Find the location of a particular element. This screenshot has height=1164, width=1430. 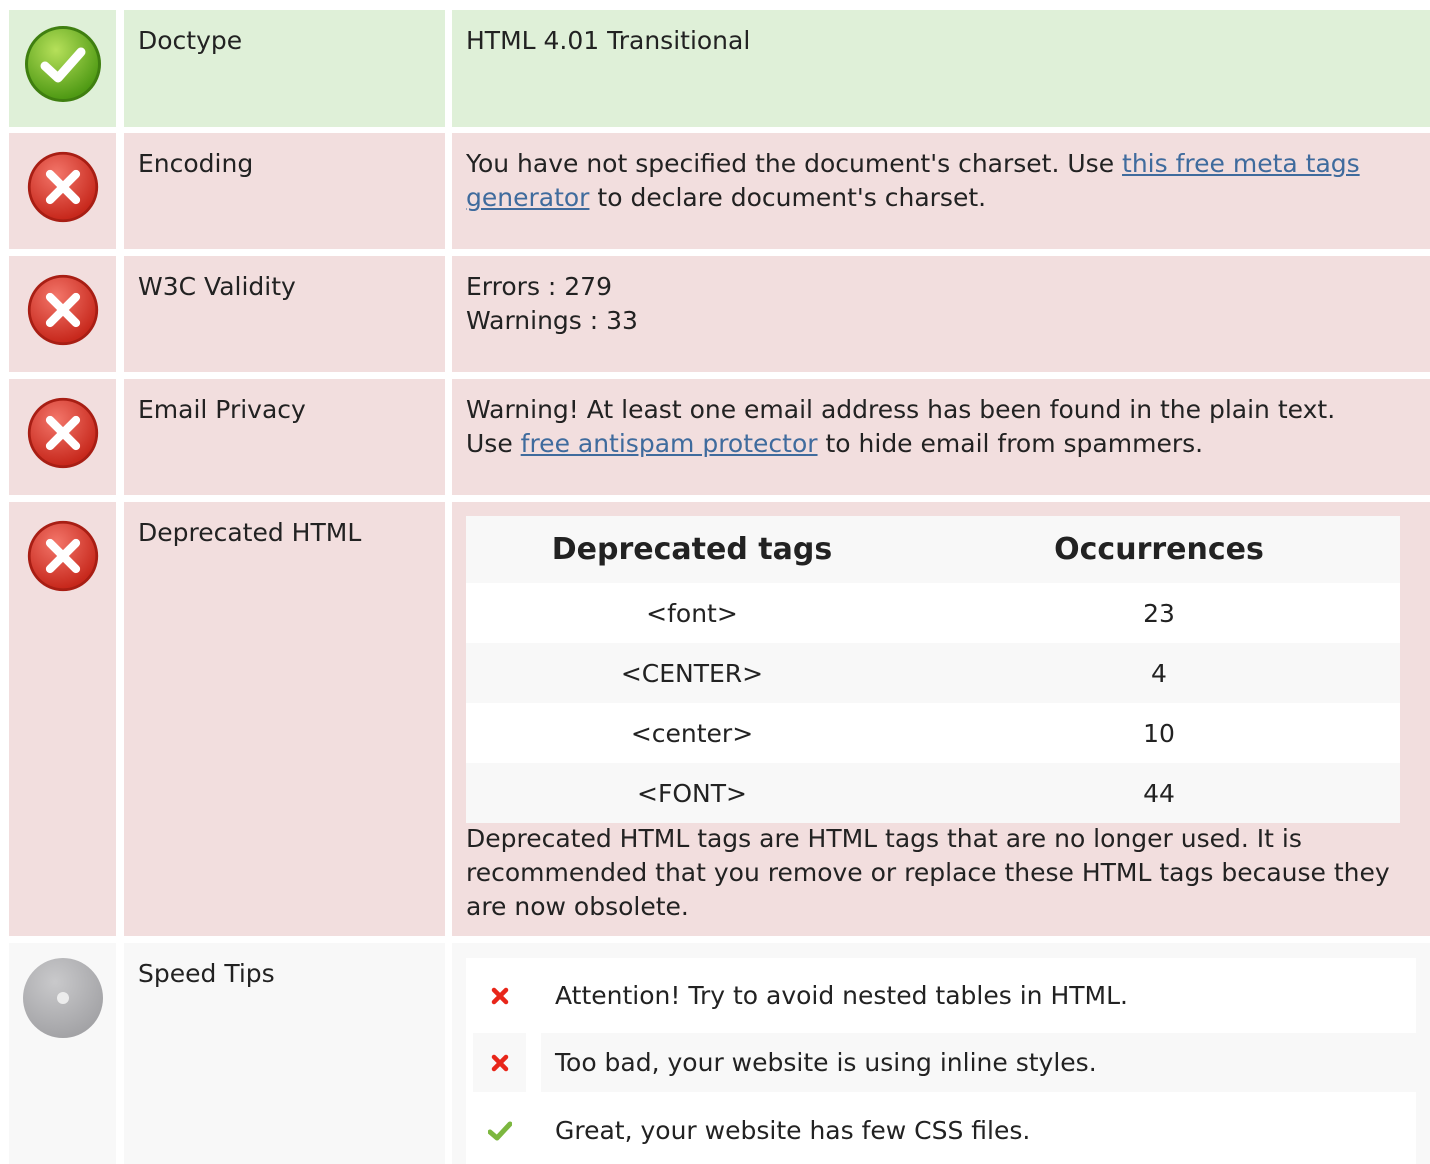

row-value: Errors : 279 Warnings : 33 is located at coordinates (941, 314).